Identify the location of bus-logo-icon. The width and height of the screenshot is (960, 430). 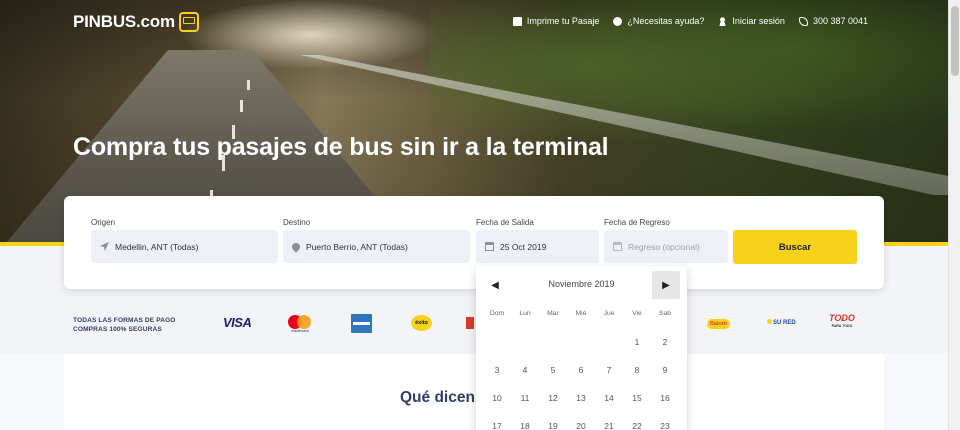
(188, 22).